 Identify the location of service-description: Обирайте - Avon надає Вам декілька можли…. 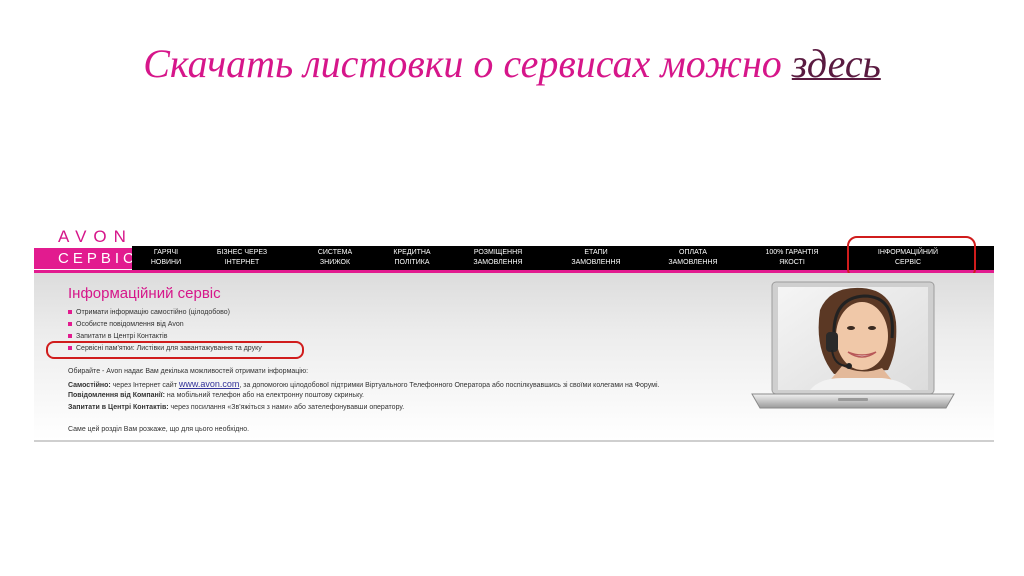
(363, 401).